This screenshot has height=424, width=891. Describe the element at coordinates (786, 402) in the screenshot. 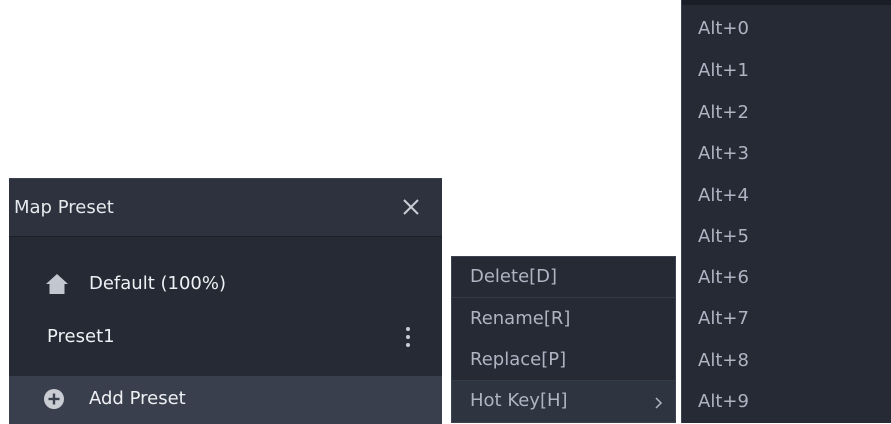

I see `hot-key-item: Alt+9` at that location.